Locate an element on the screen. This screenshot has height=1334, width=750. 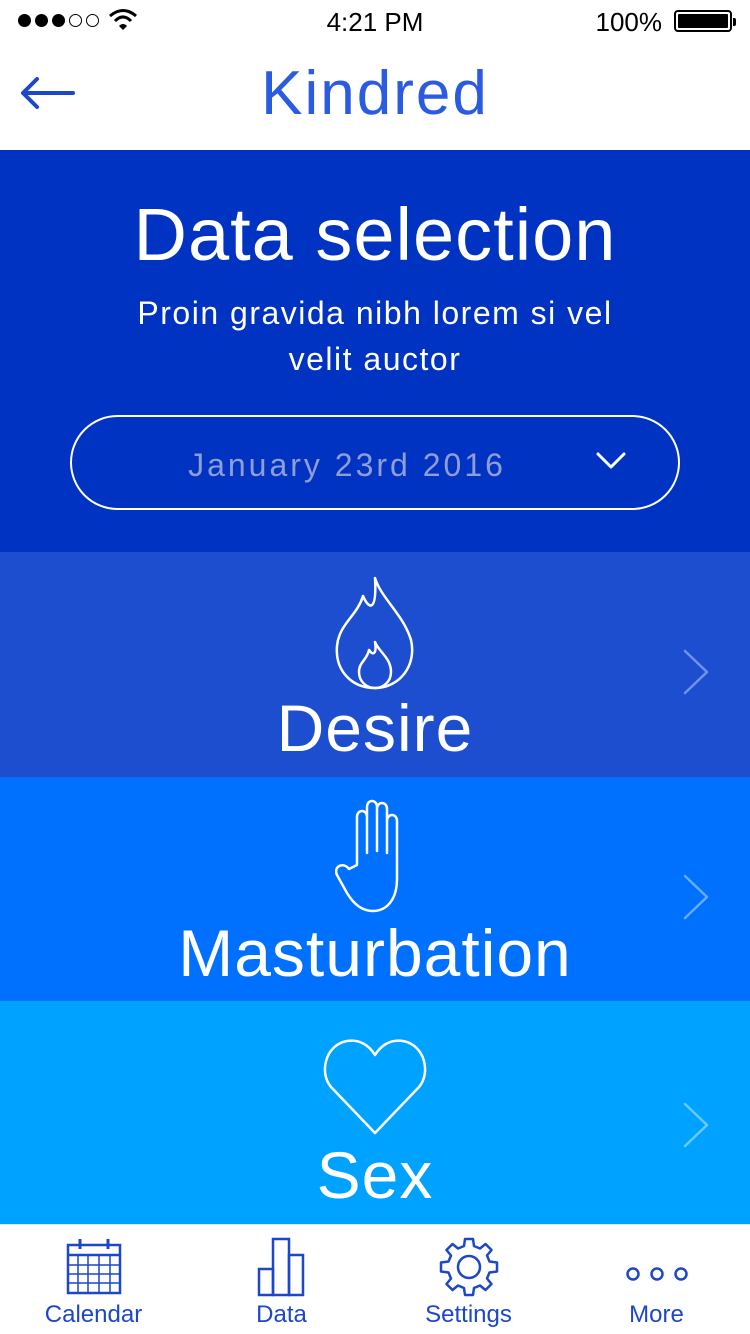
date-dropdown: January 23rd 2016 is located at coordinates (375, 462).